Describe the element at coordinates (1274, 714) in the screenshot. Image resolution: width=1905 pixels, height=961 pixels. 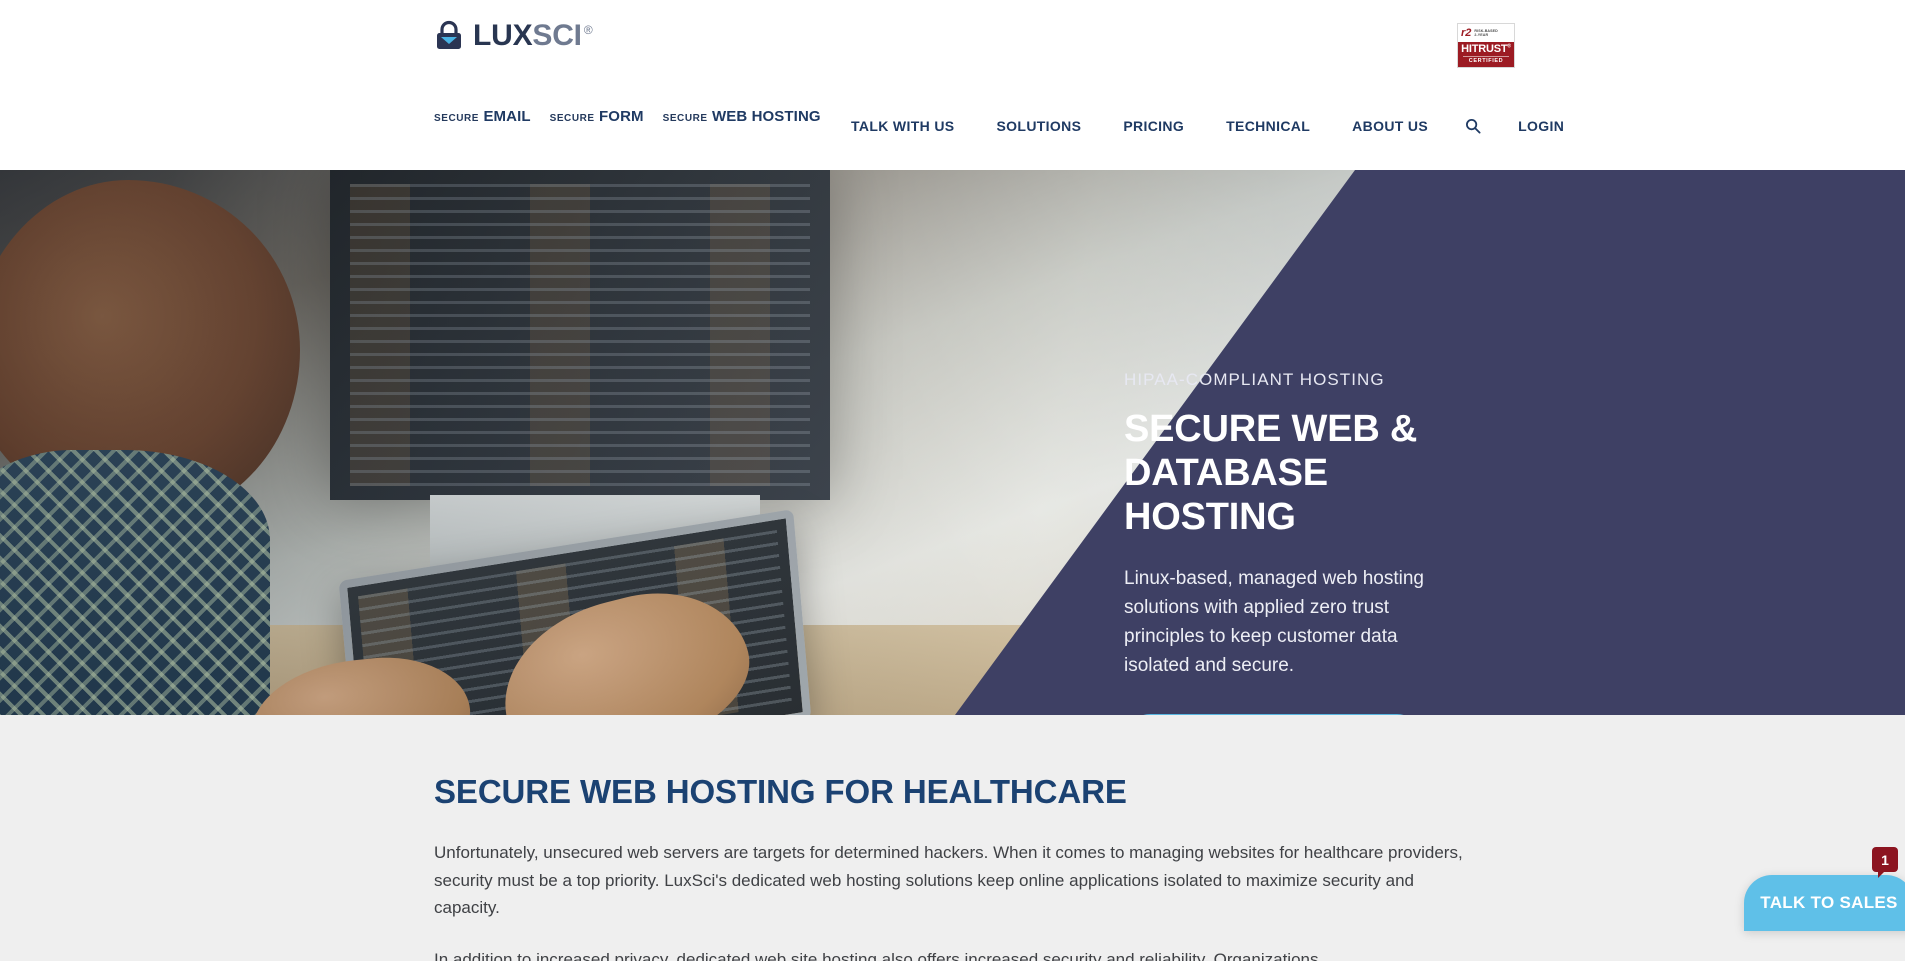
I see `consult-with-an-expert-button: CONSULT WITH AN EXPERT` at that location.